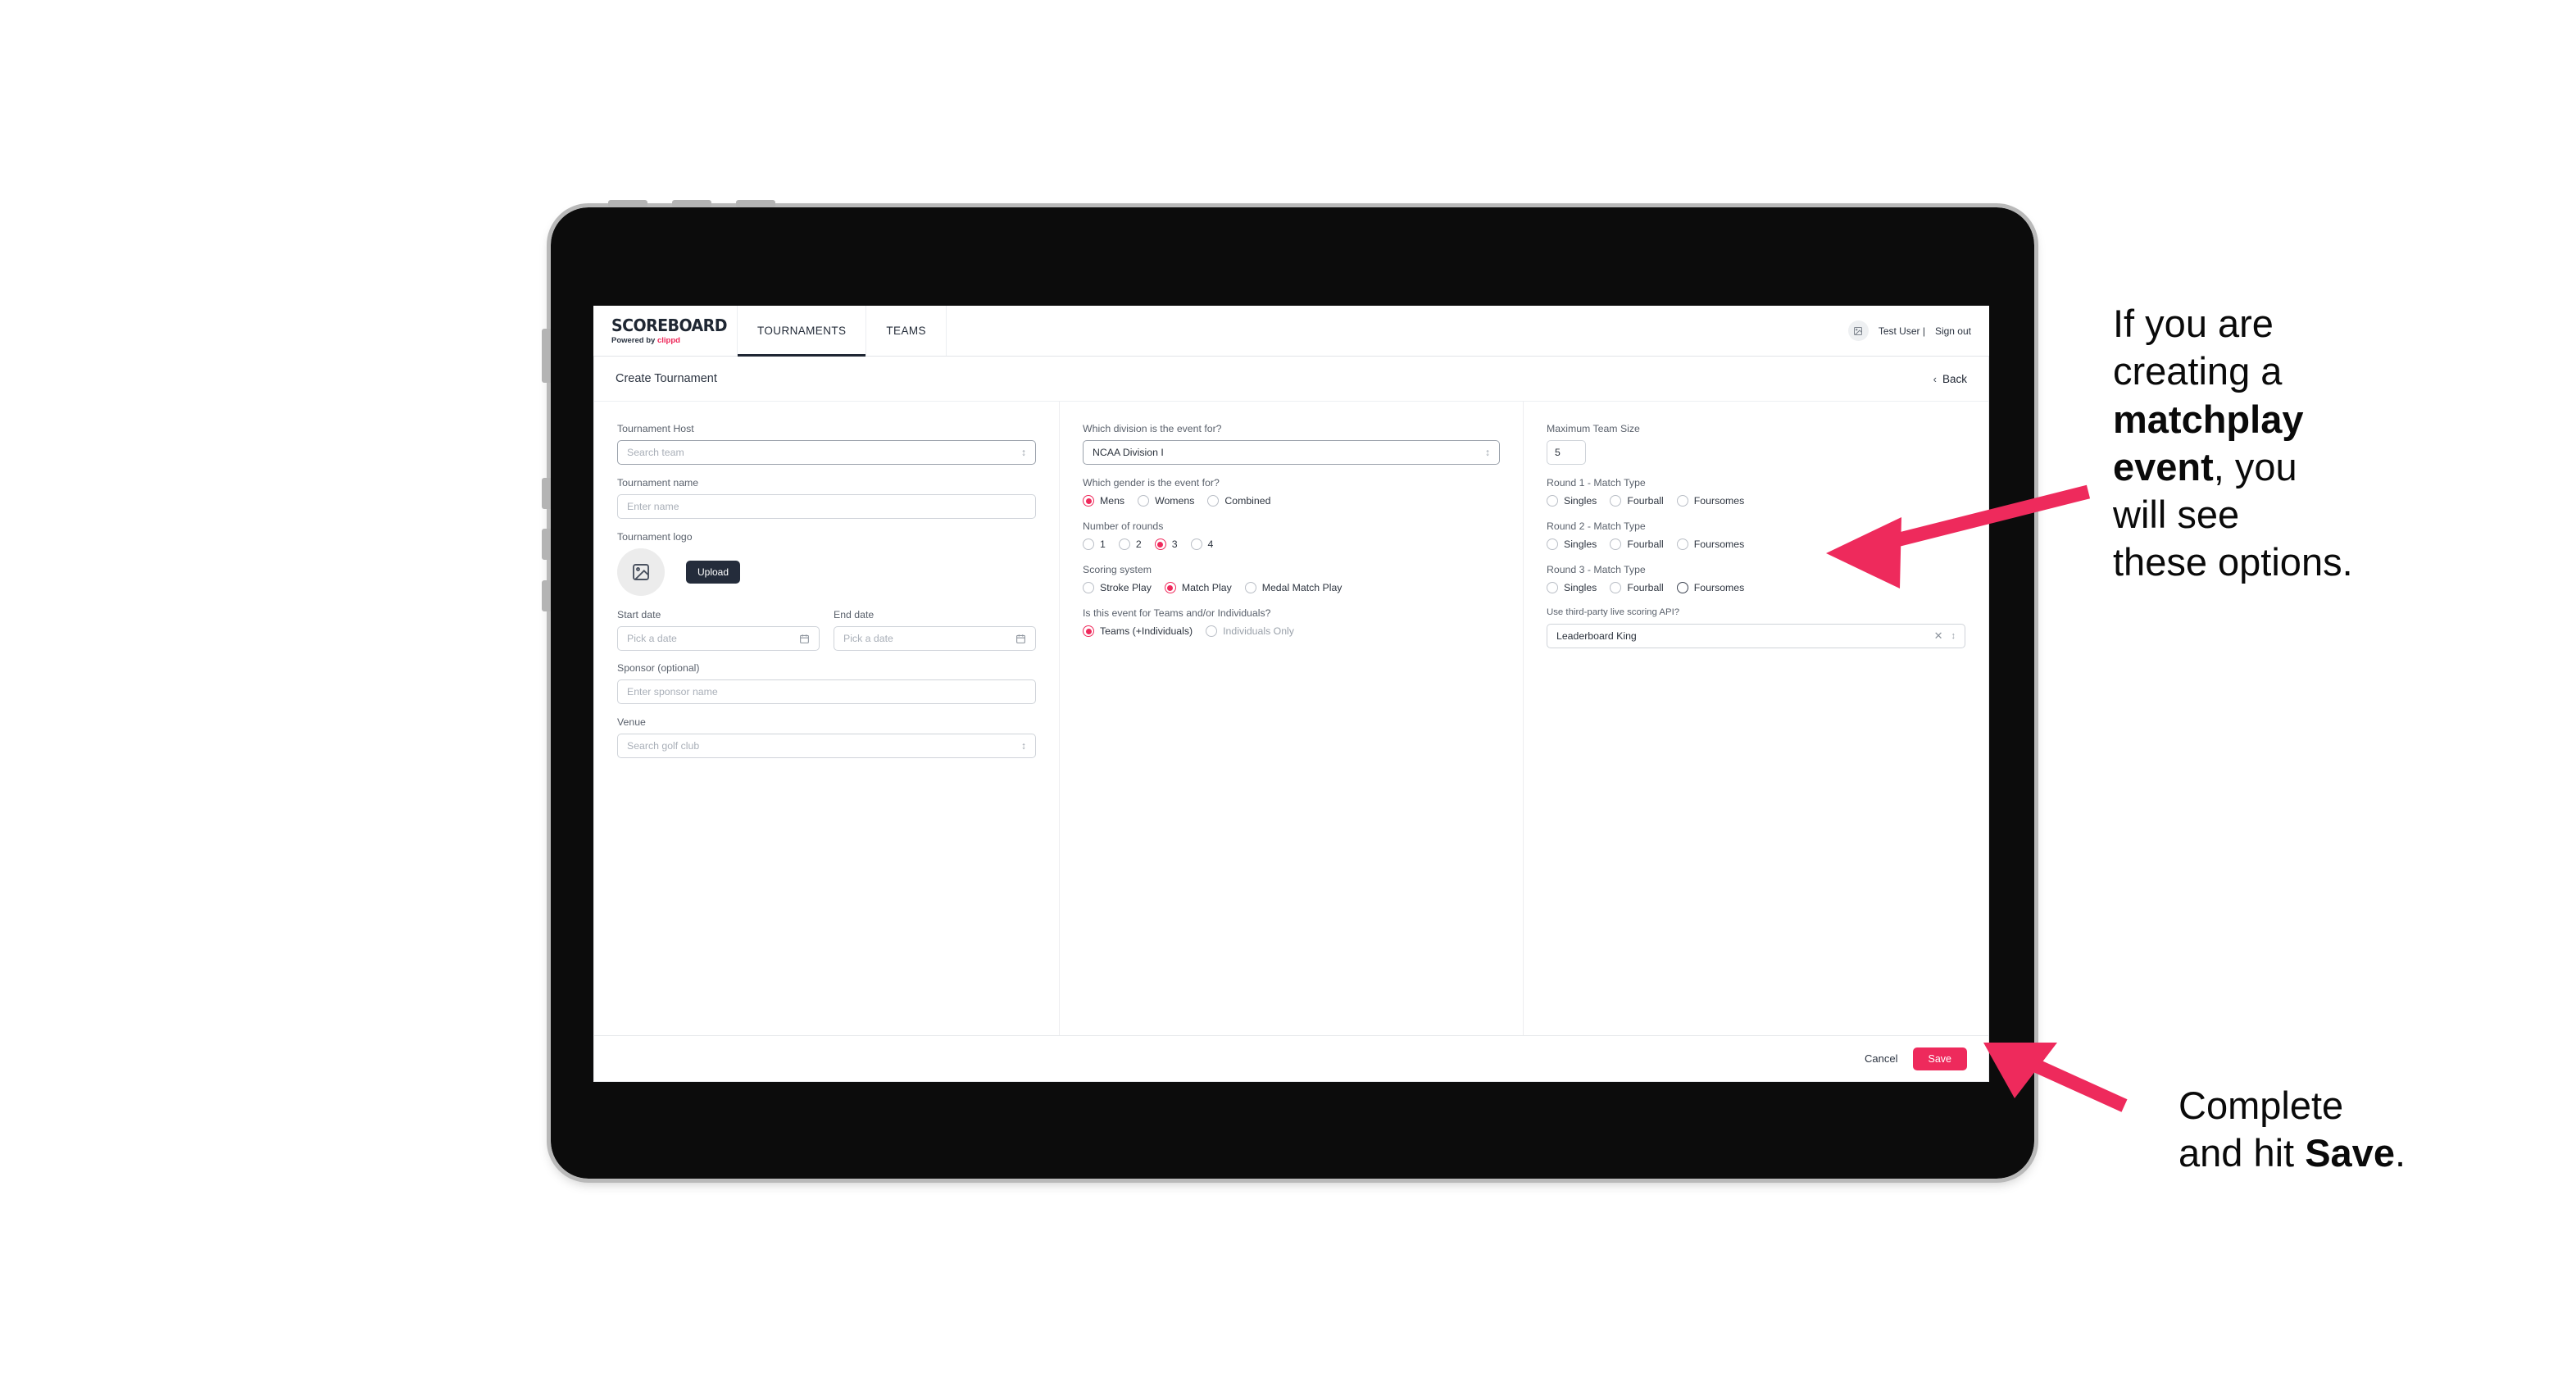 The image size is (2576, 1386). Describe the element at coordinates (639, 614) in the screenshot. I see `label-start-date: Start date` at that location.